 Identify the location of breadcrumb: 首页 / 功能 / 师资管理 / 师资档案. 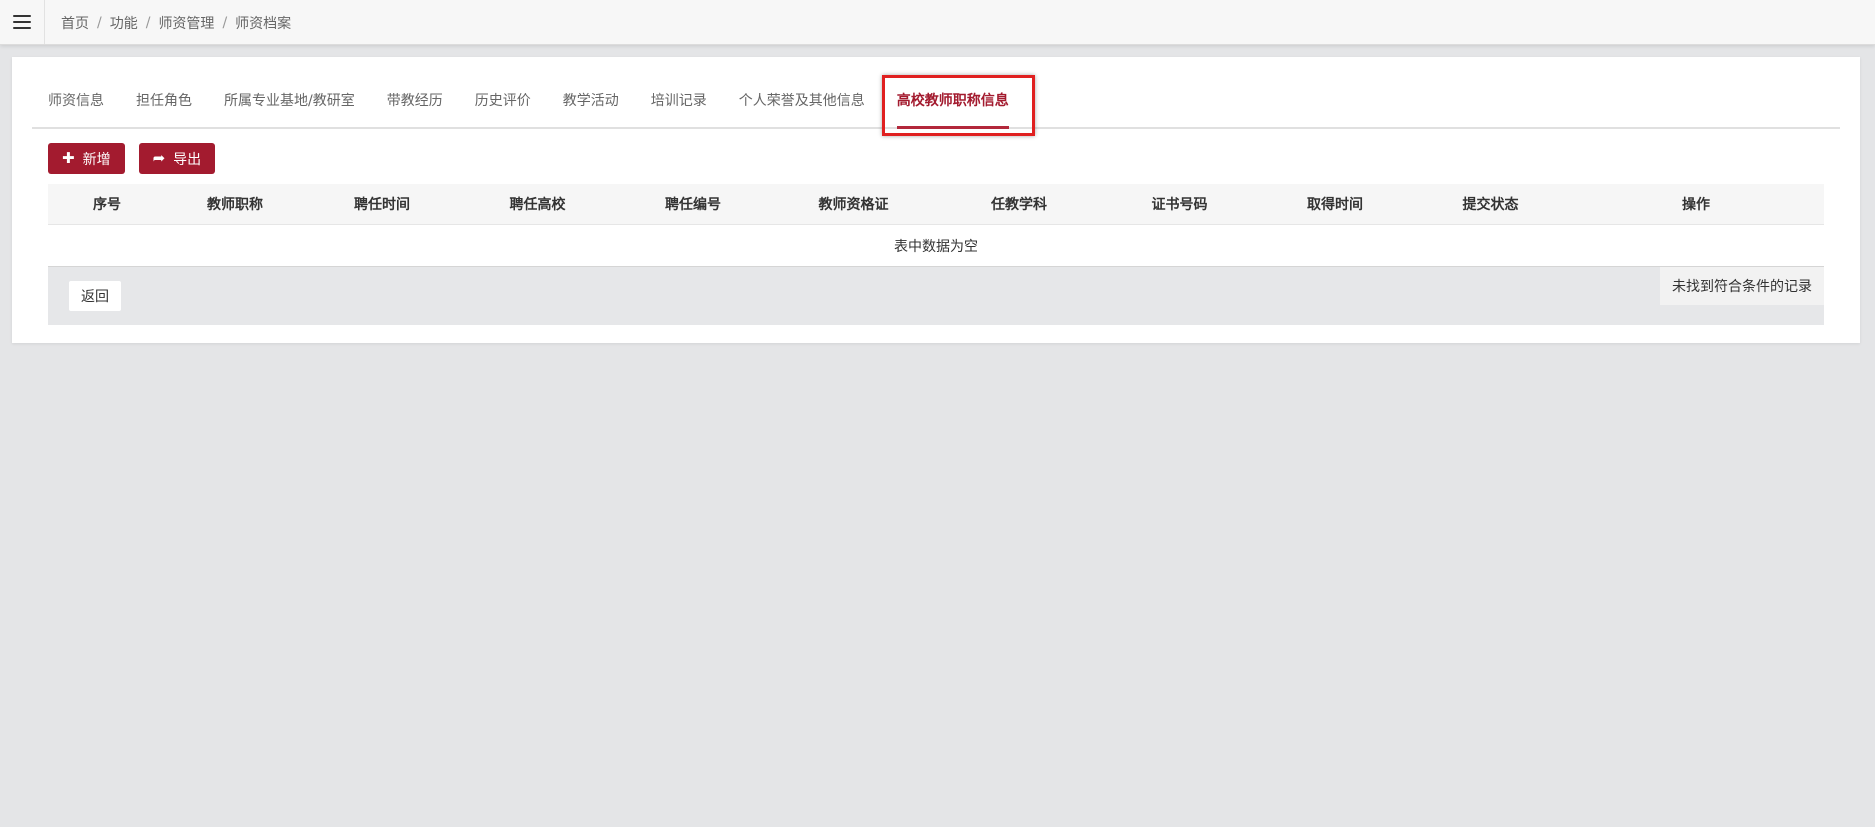
(176, 23).